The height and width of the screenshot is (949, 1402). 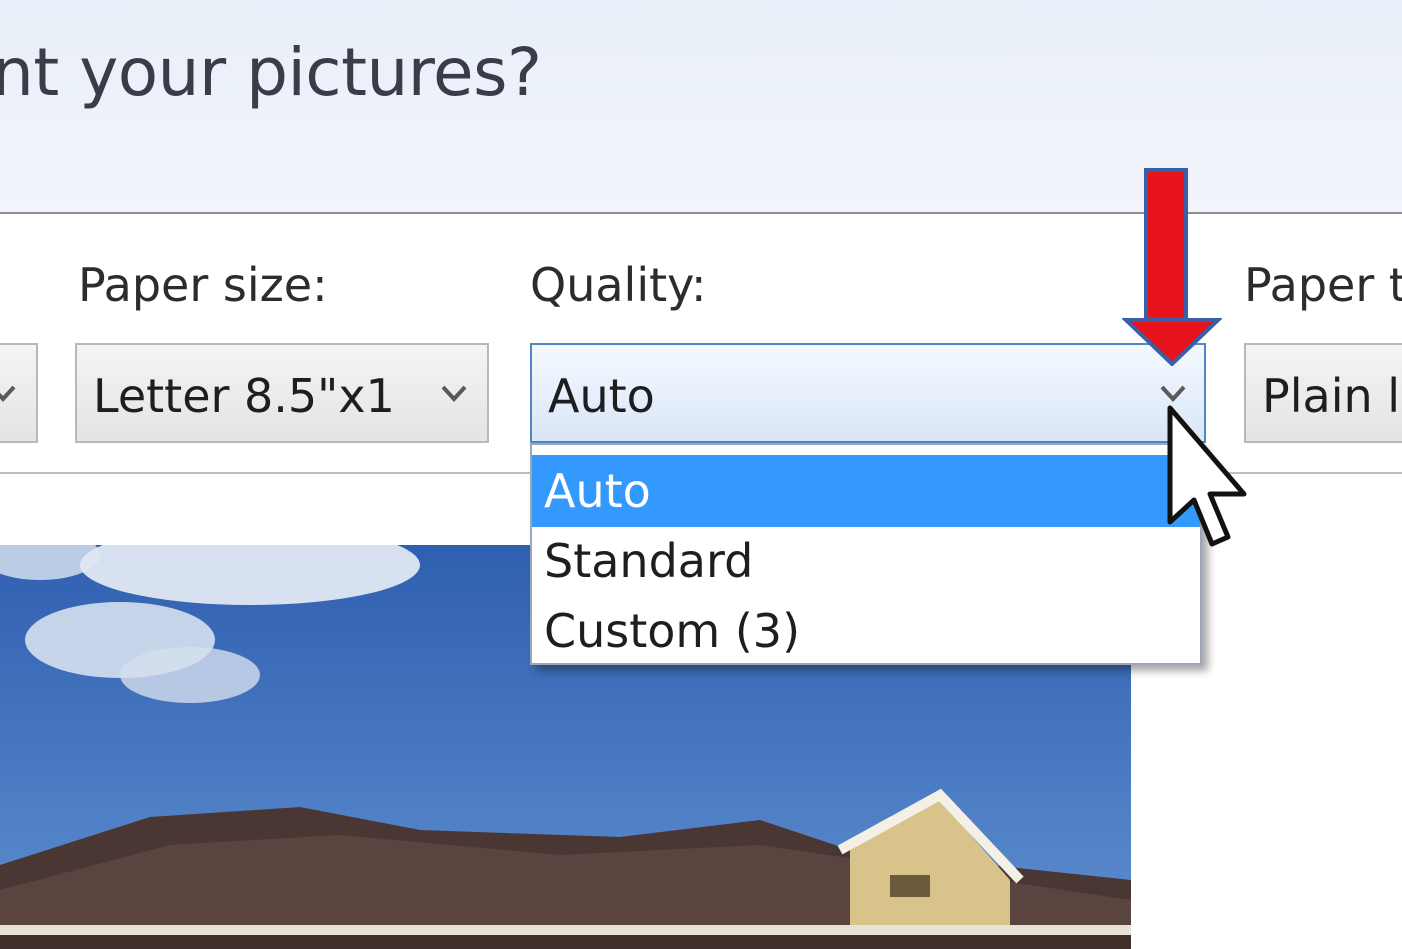 What do you see at coordinates (1207, 476) in the screenshot?
I see `mouse-pointer-icon` at bounding box center [1207, 476].